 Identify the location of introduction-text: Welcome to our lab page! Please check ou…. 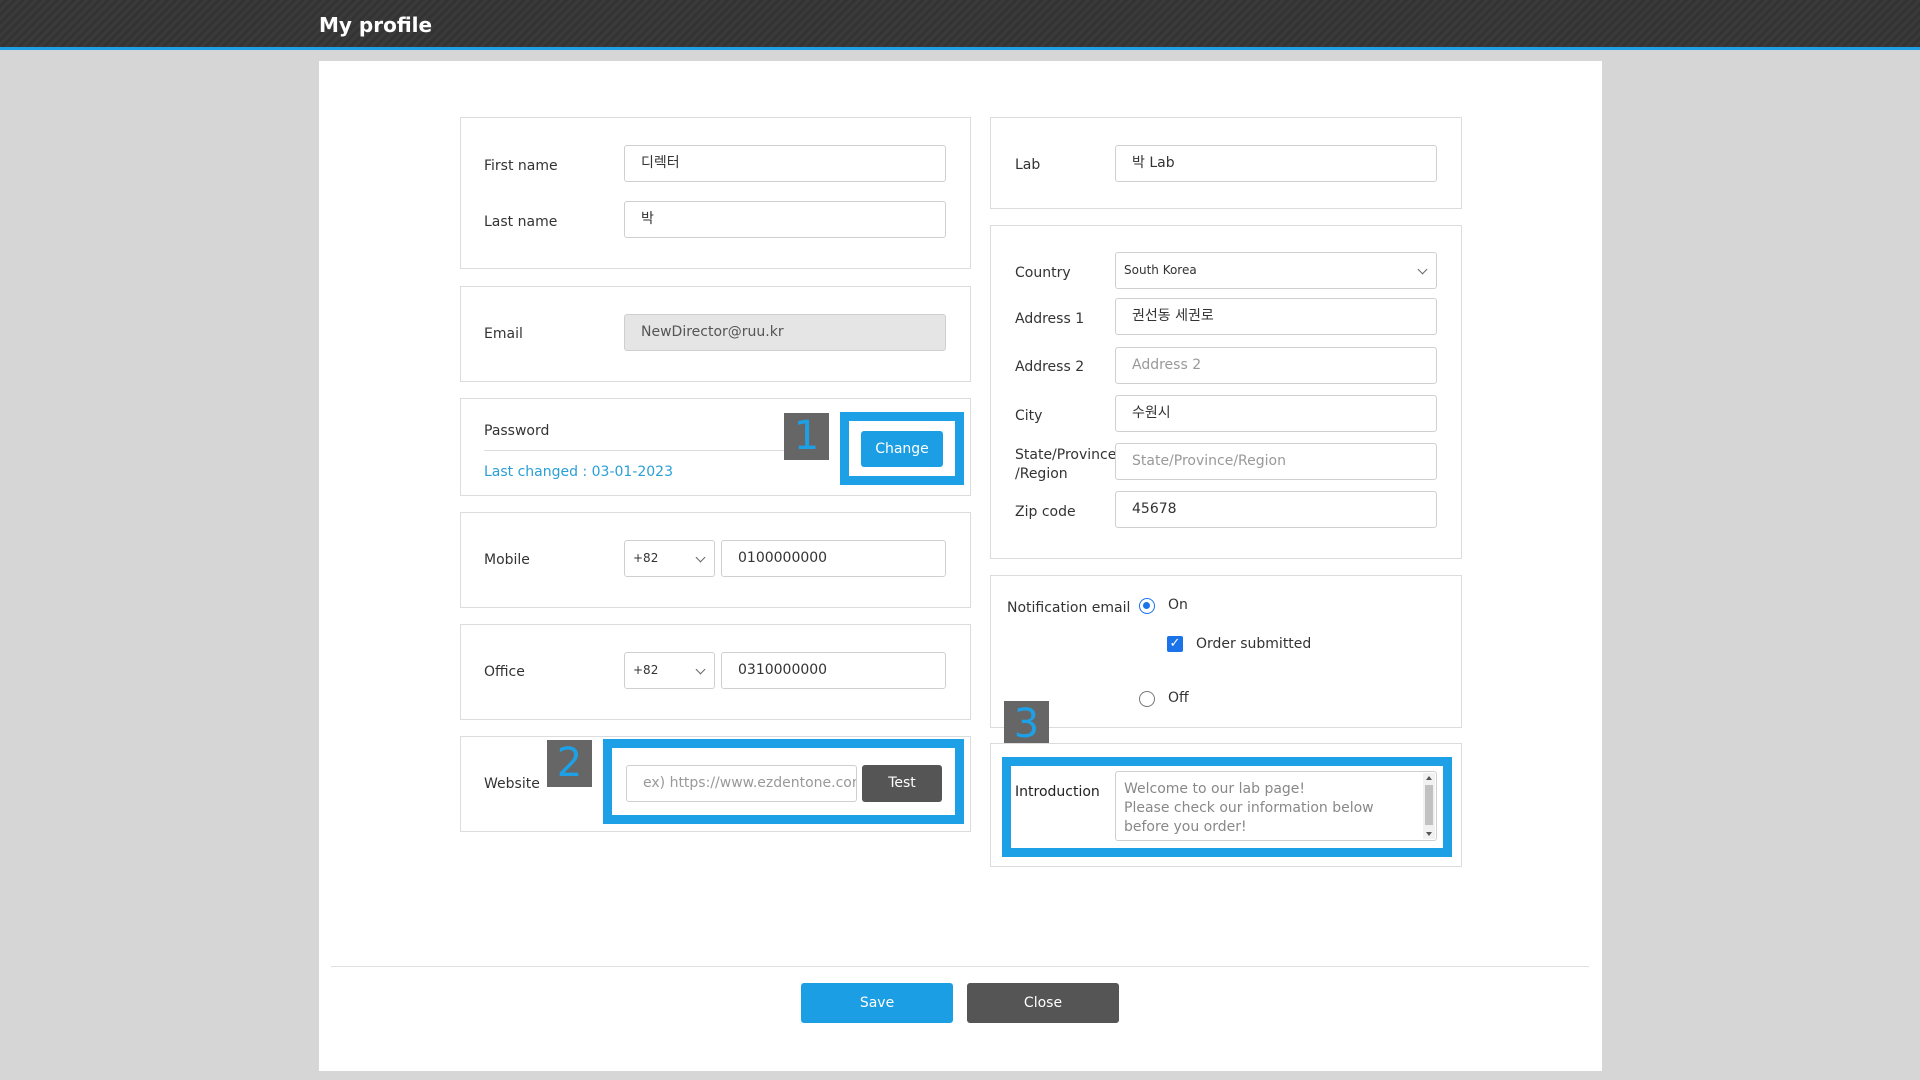
(1249, 808).